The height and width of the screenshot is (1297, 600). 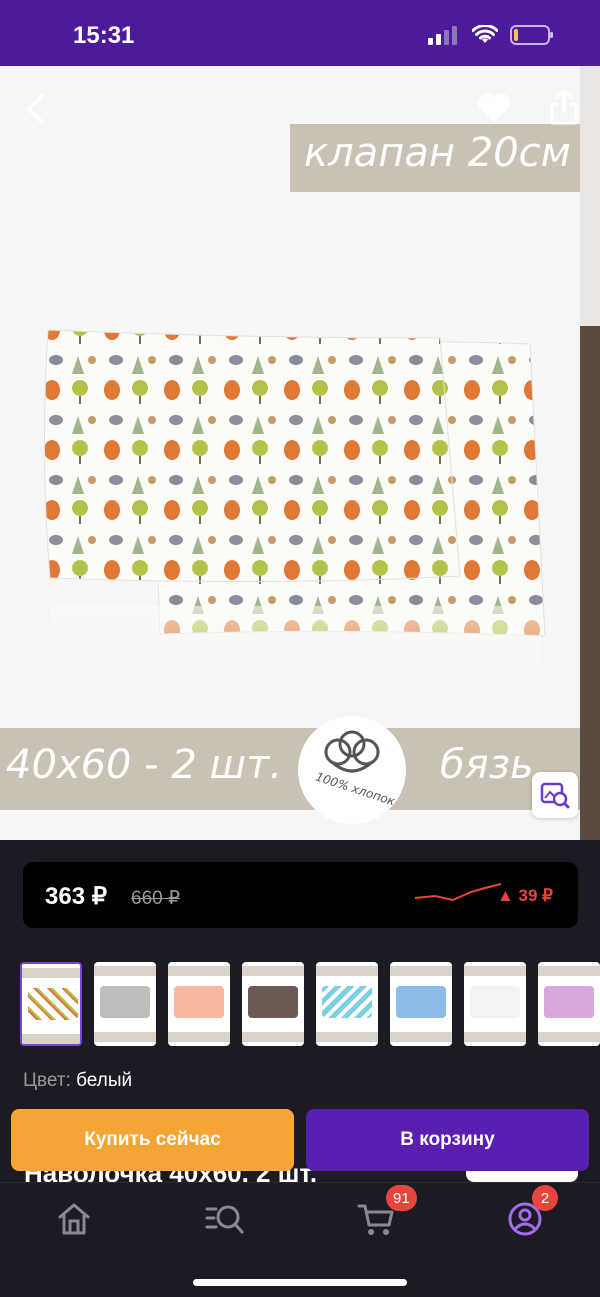 What do you see at coordinates (104, 1080) in the screenshot?
I see `color-value: белый` at bounding box center [104, 1080].